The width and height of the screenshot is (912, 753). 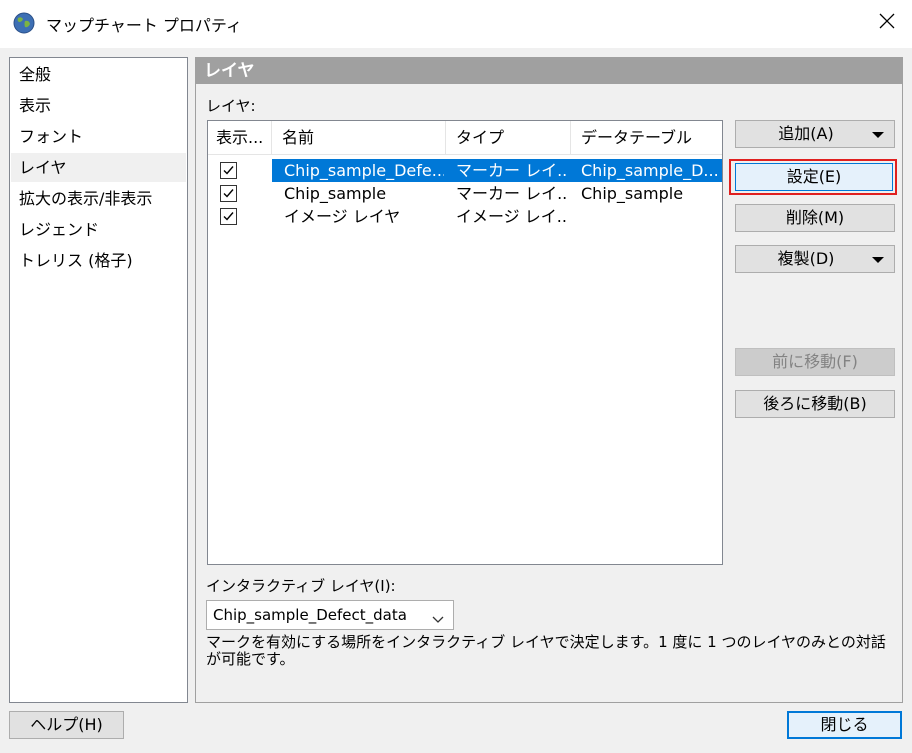 I want to click on duplicate-layer-button: 複製(D), so click(x=815, y=259).